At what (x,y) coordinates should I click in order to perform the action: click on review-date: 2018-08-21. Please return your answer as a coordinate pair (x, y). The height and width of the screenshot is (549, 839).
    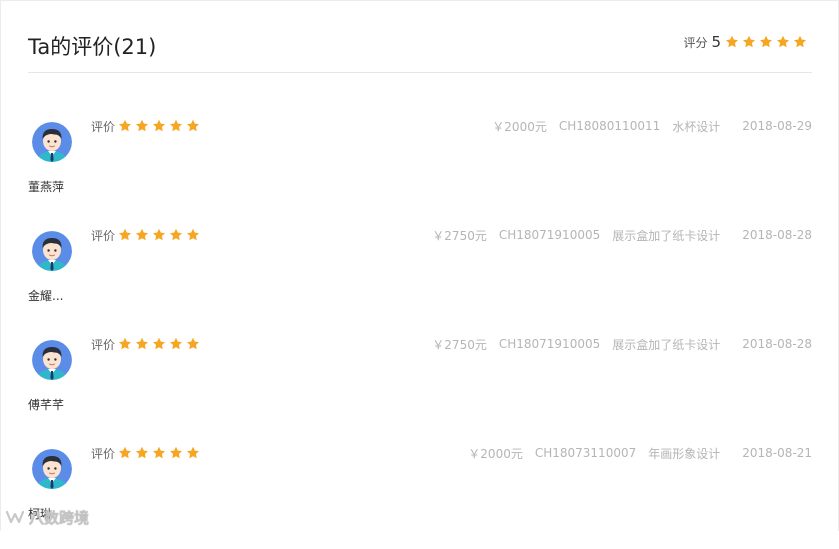
    Looking at the image, I should click on (777, 453).